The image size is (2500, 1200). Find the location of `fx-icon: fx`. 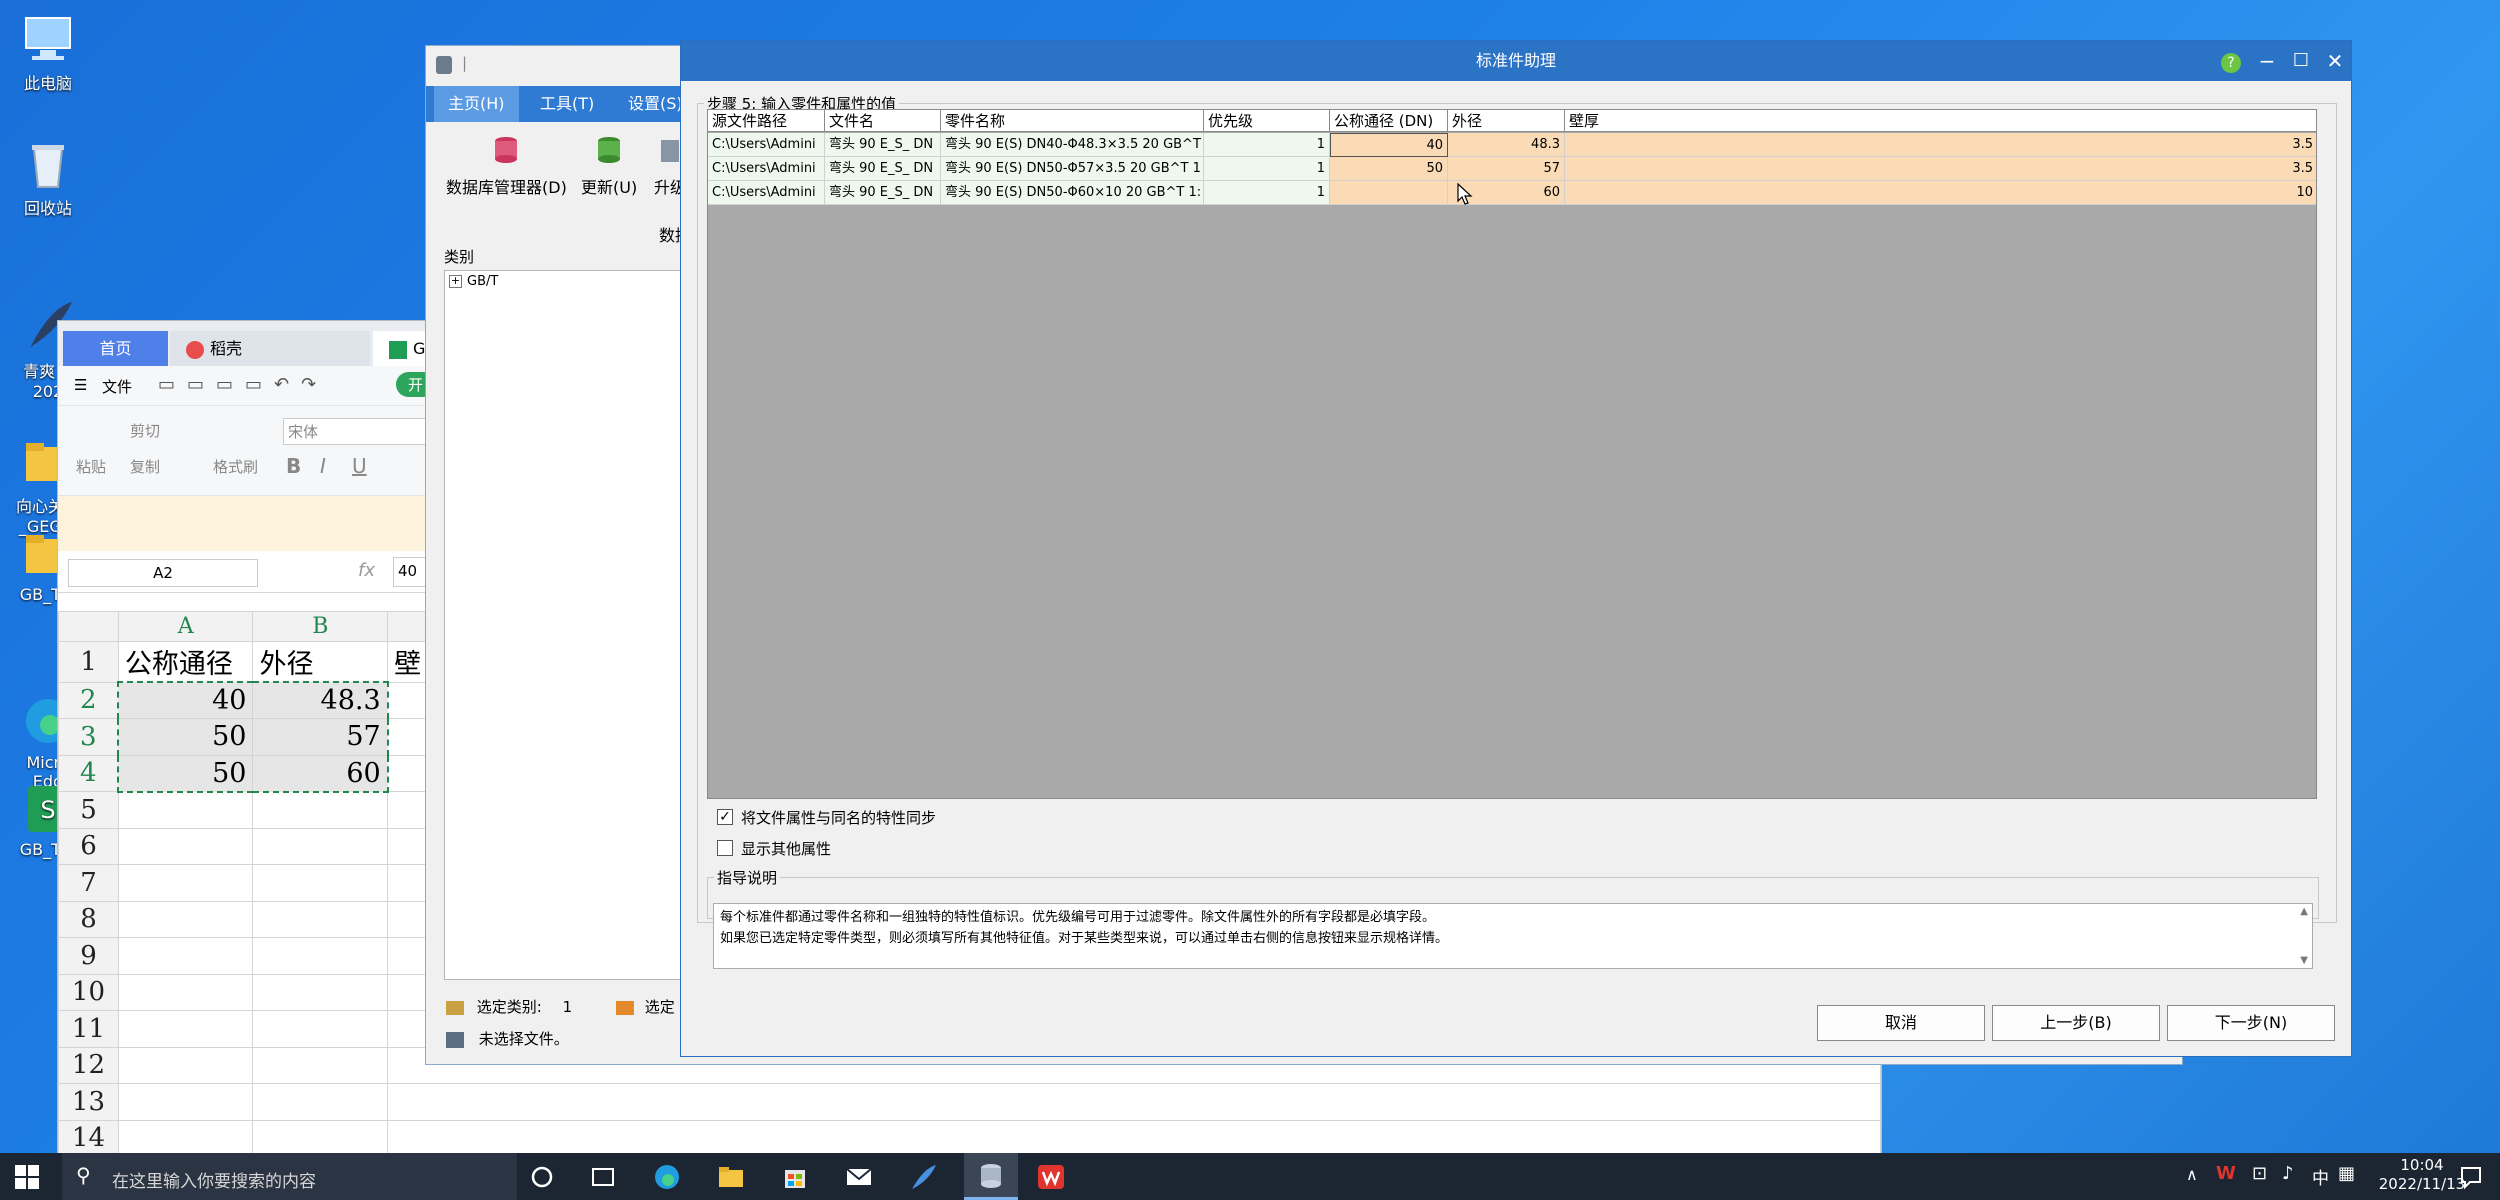

fx-icon: fx is located at coordinates (366, 570).